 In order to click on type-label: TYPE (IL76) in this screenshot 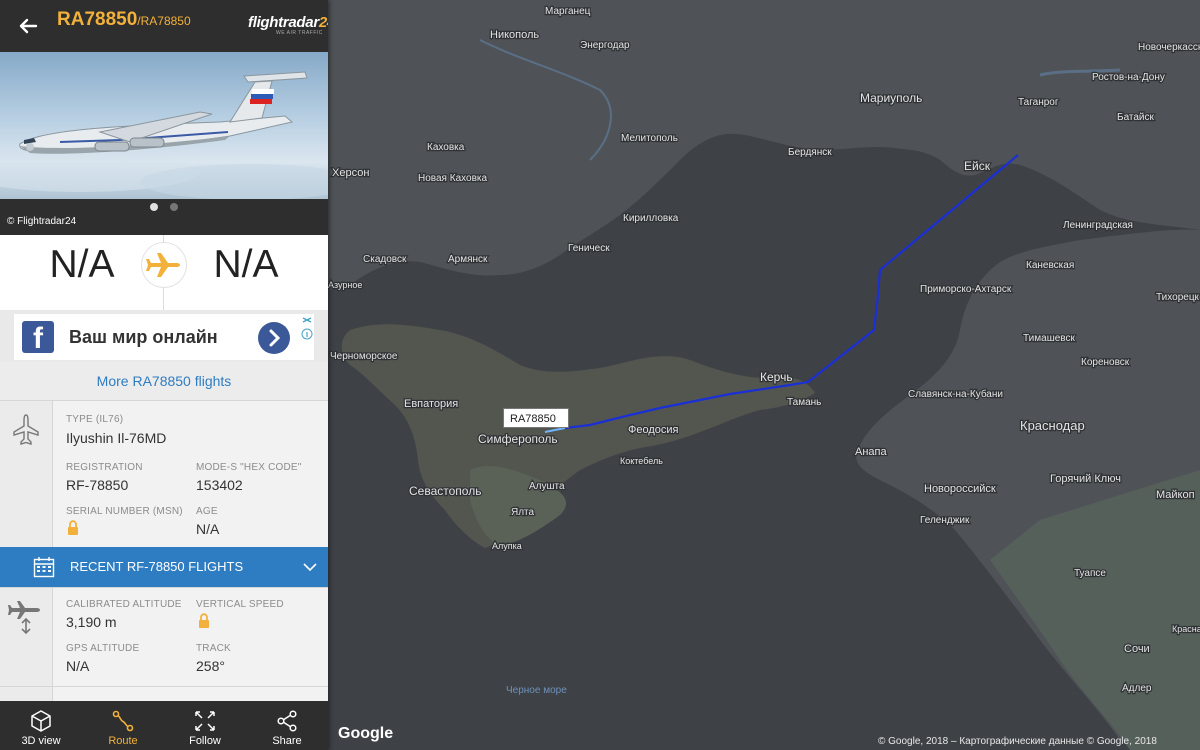, I will do `click(95, 419)`.